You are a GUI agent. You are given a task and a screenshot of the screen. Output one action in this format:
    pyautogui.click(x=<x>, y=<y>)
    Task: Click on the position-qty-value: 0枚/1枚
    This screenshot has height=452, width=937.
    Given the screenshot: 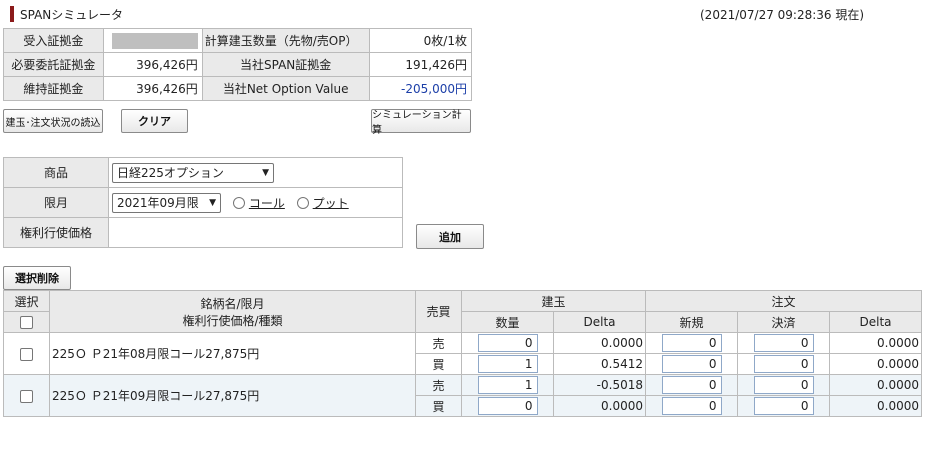 What is the action you would take?
    pyautogui.click(x=420, y=40)
    